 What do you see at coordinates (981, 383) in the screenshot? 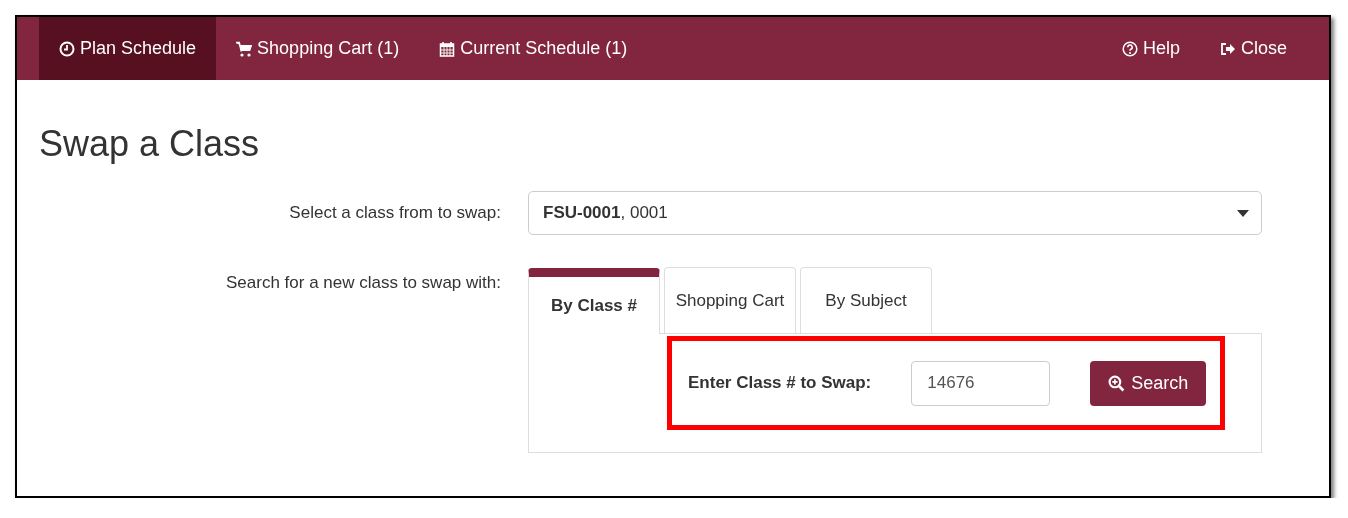
I see `class-number-field: 14676` at bounding box center [981, 383].